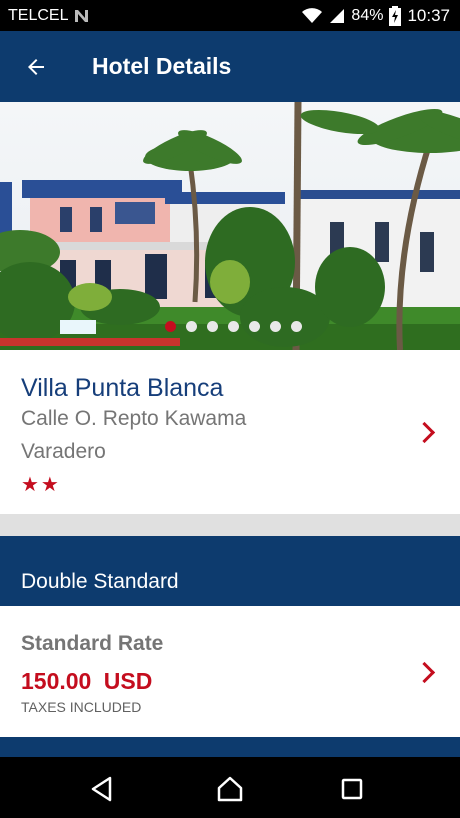 Image resolution: width=460 pixels, height=818 pixels. I want to click on battery-percent: 84%, so click(367, 15).